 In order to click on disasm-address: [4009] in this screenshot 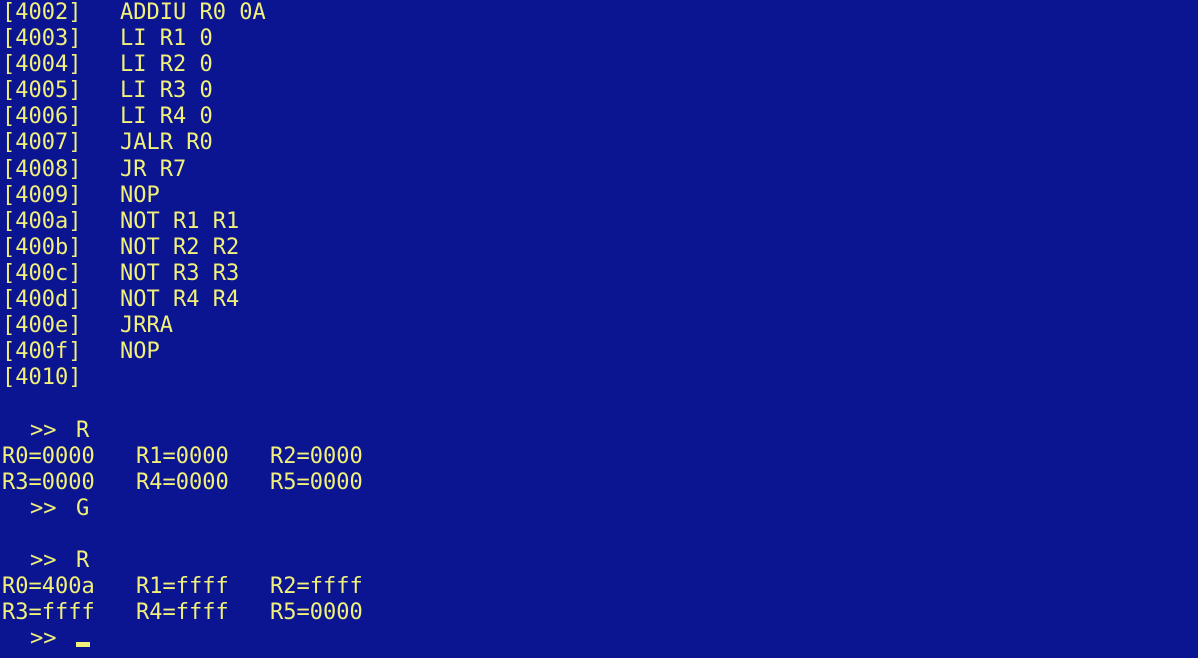, I will do `click(42, 195)`.